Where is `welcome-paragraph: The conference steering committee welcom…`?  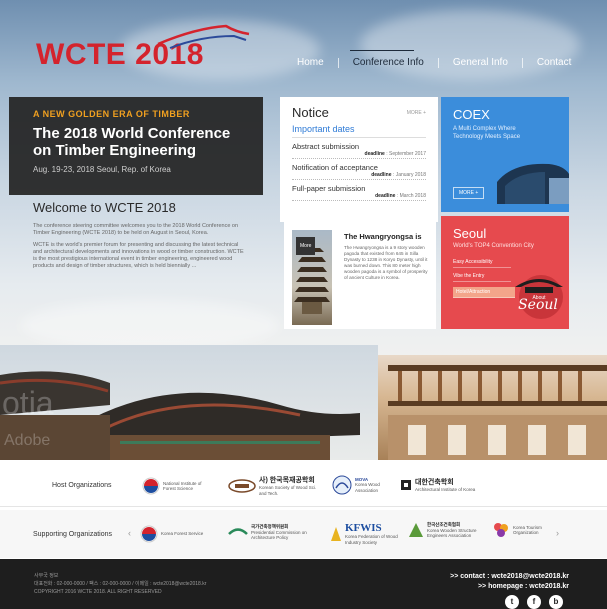 welcome-paragraph: The conference steering committee welcom… is located at coordinates (136, 229).